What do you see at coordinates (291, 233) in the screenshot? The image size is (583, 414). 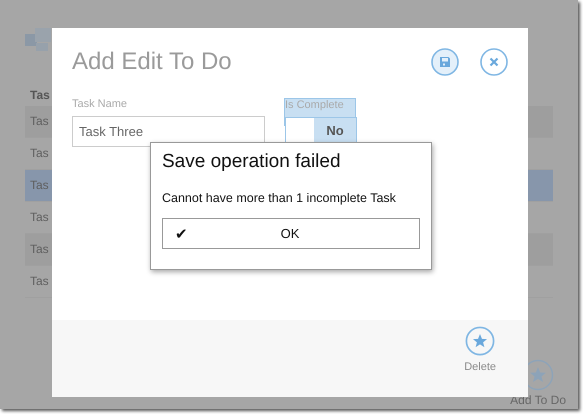 I see `ok-button: ✔ OK` at bounding box center [291, 233].